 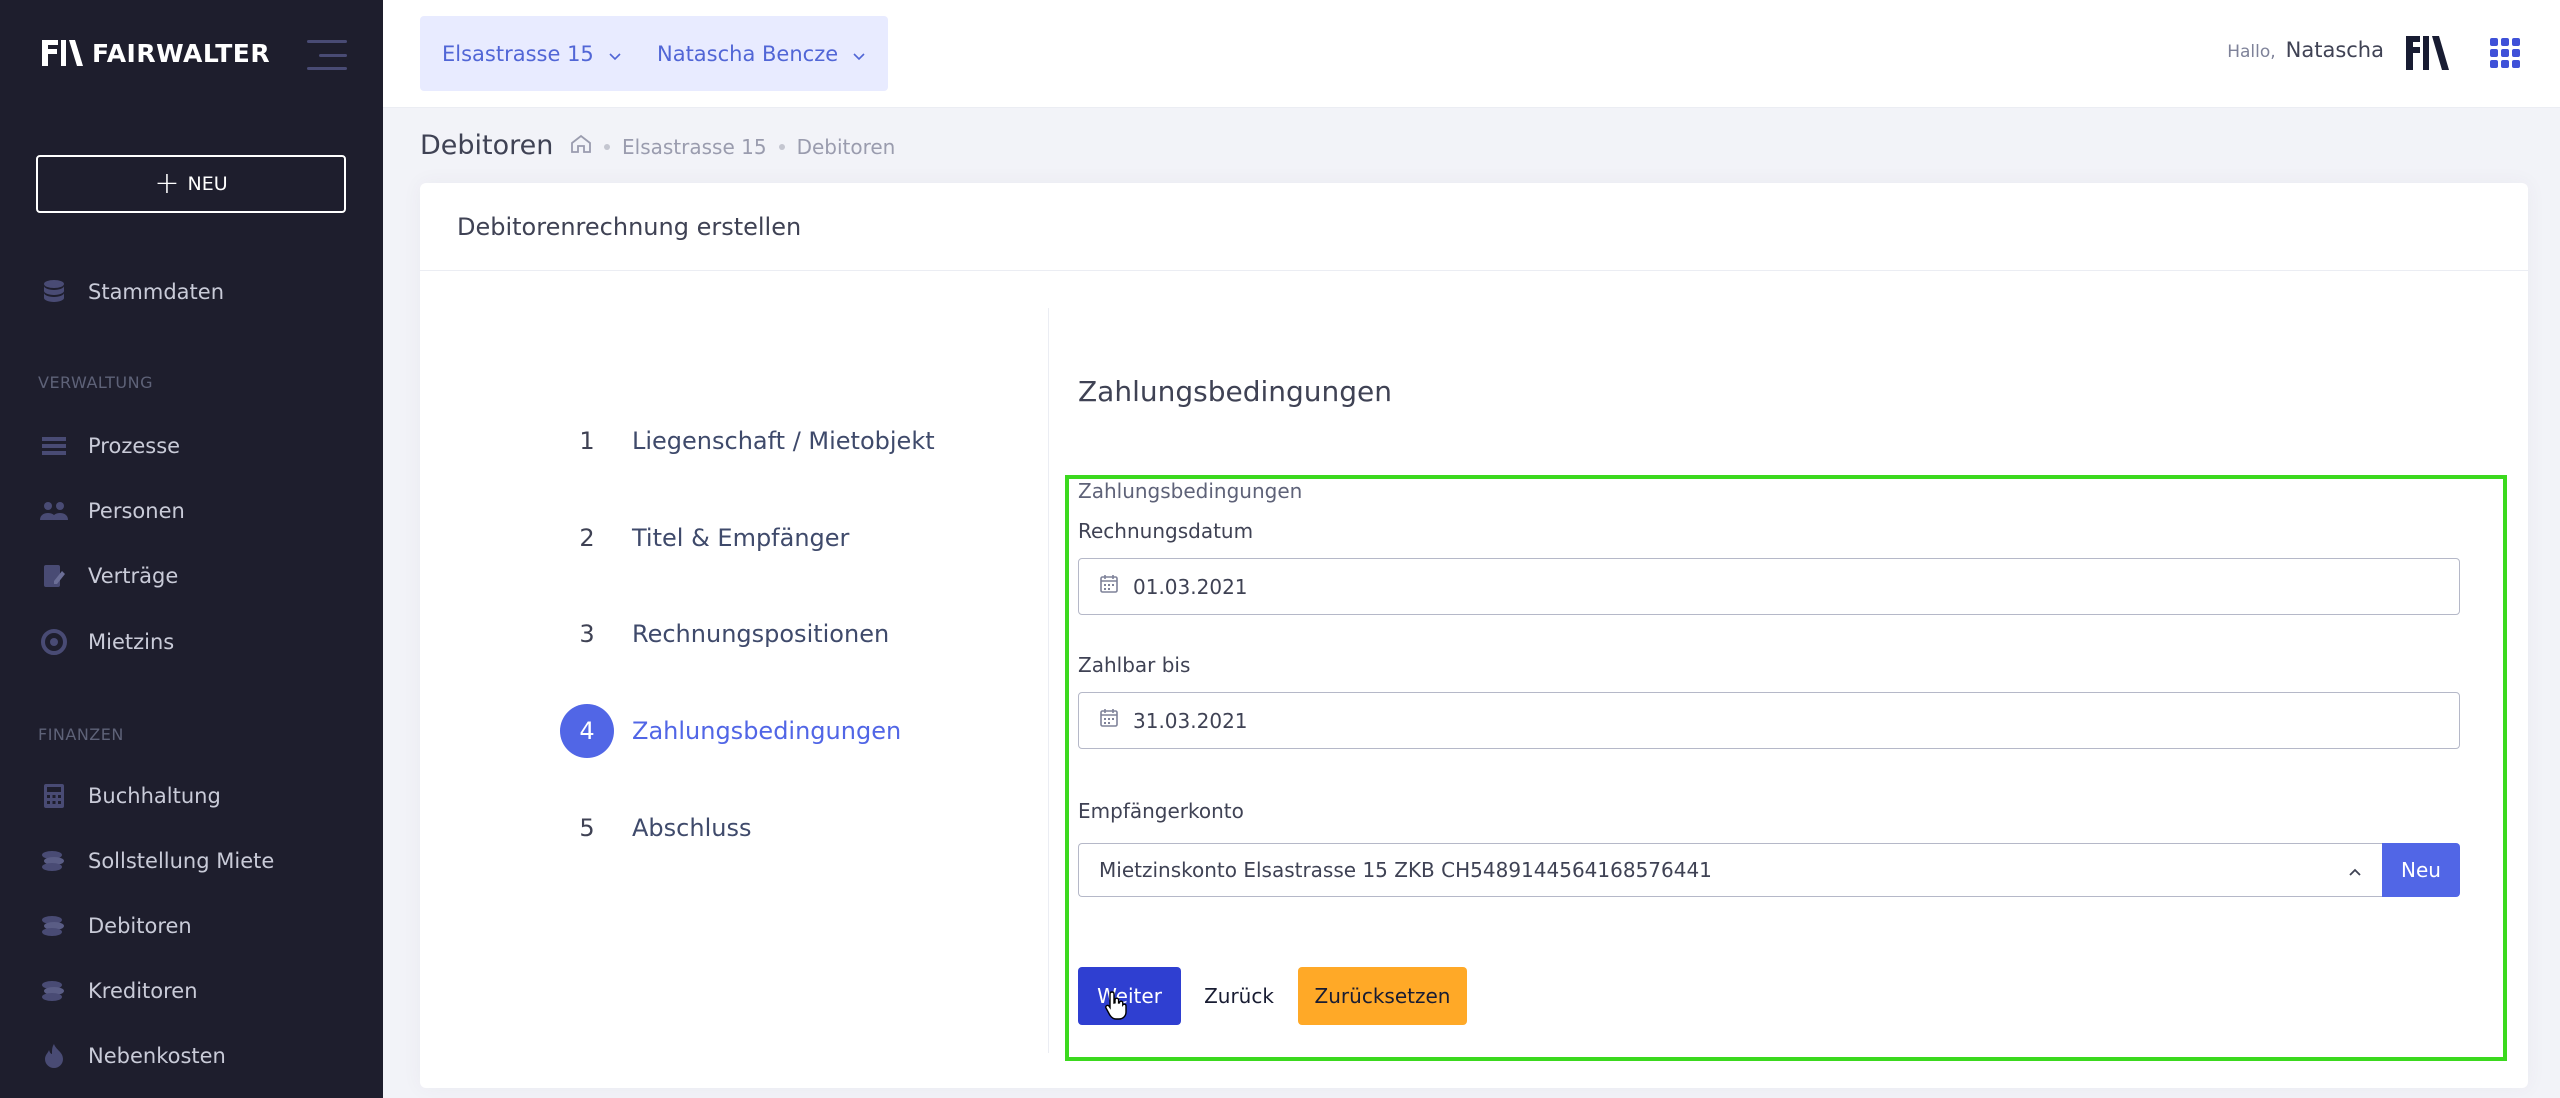 I want to click on new-button-label: NEU, so click(x=207, y=184).